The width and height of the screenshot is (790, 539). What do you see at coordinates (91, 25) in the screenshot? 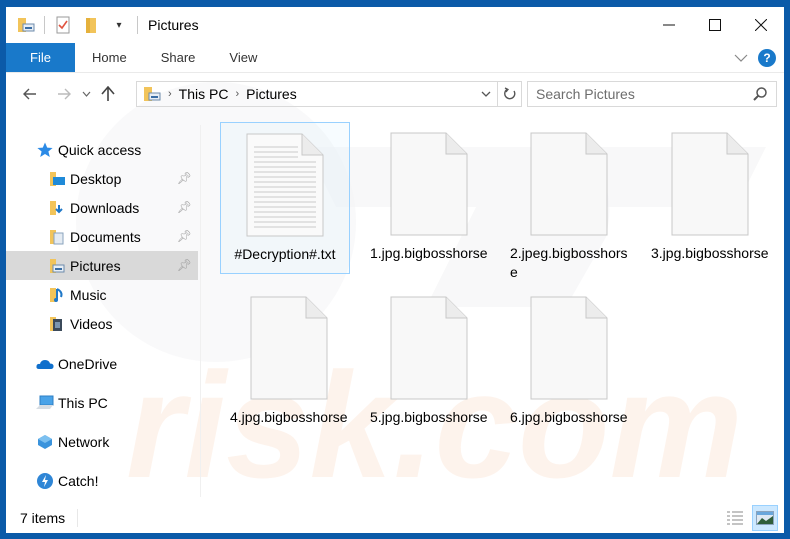
I see `new-folder-icon` at bounding box center [91, 25].